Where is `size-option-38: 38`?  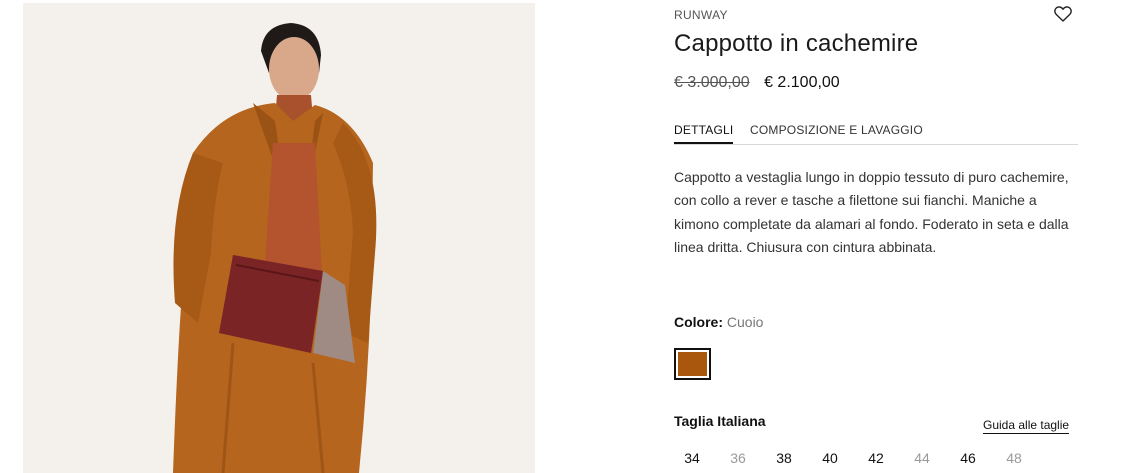
size-option-38: 38 is located at coordinates (784, 458).